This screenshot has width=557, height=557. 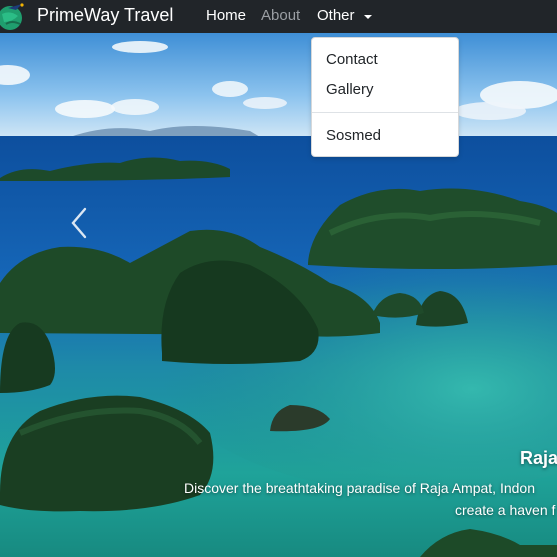 I want to click on dropdown-item-gallery: Gallery, so click(x=350, y=90).